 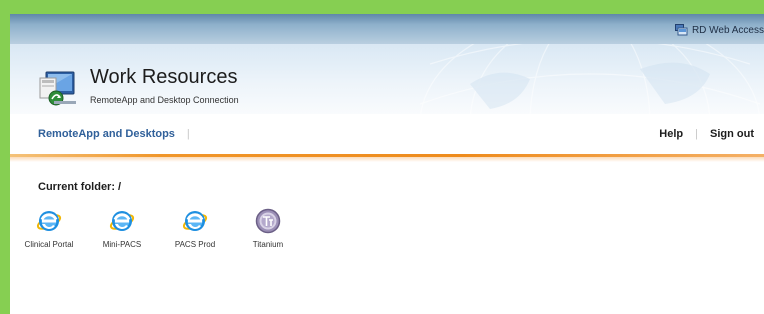 I want to click on sign-out-link: Sign out, so click(x=732, y=134).